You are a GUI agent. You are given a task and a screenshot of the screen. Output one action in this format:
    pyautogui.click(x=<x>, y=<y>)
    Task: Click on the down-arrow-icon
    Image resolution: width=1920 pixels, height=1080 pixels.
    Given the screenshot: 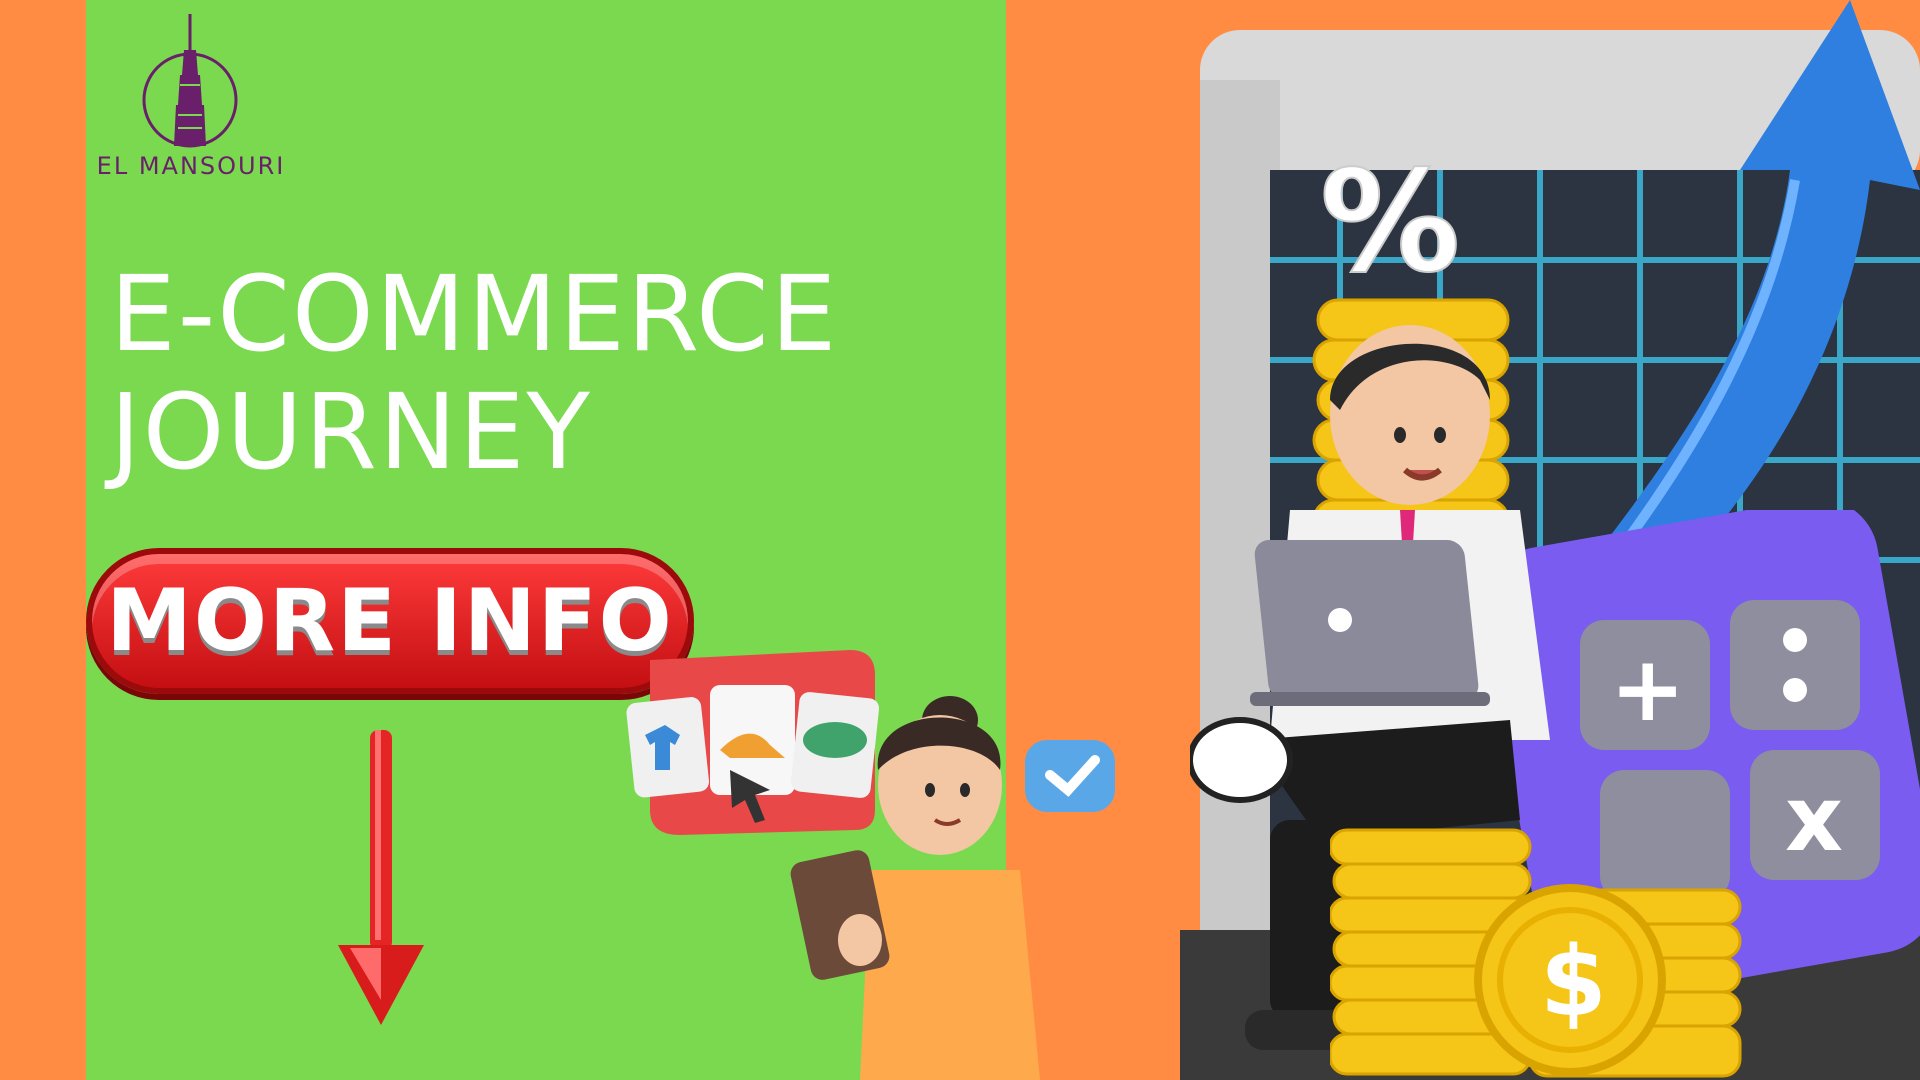 What is the action you would take?
    pyautogui.click(x=381, y=877)
    